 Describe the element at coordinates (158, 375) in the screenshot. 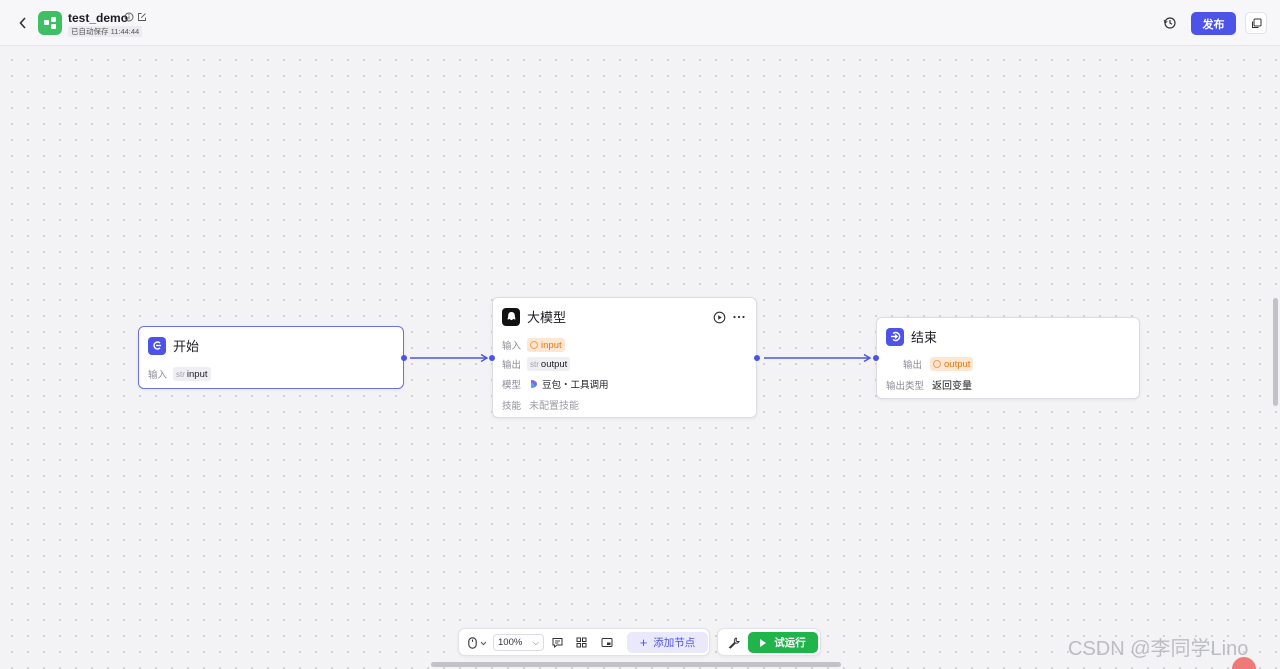

I see `start-input-label: 输入` at that location.